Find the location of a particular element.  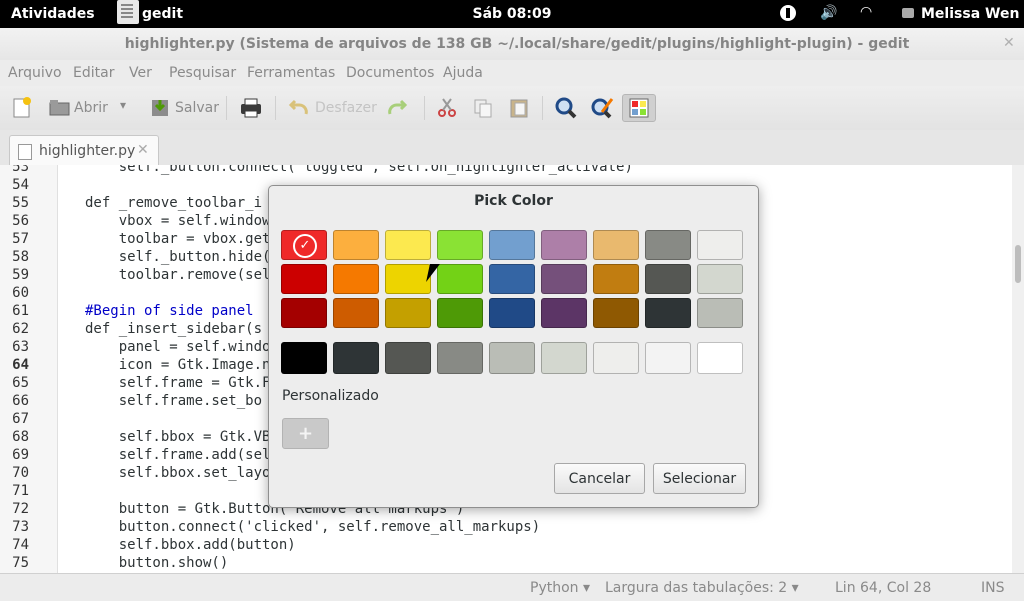

code-line: def _insert_sidebar(s is located at coordinates (174, 329).